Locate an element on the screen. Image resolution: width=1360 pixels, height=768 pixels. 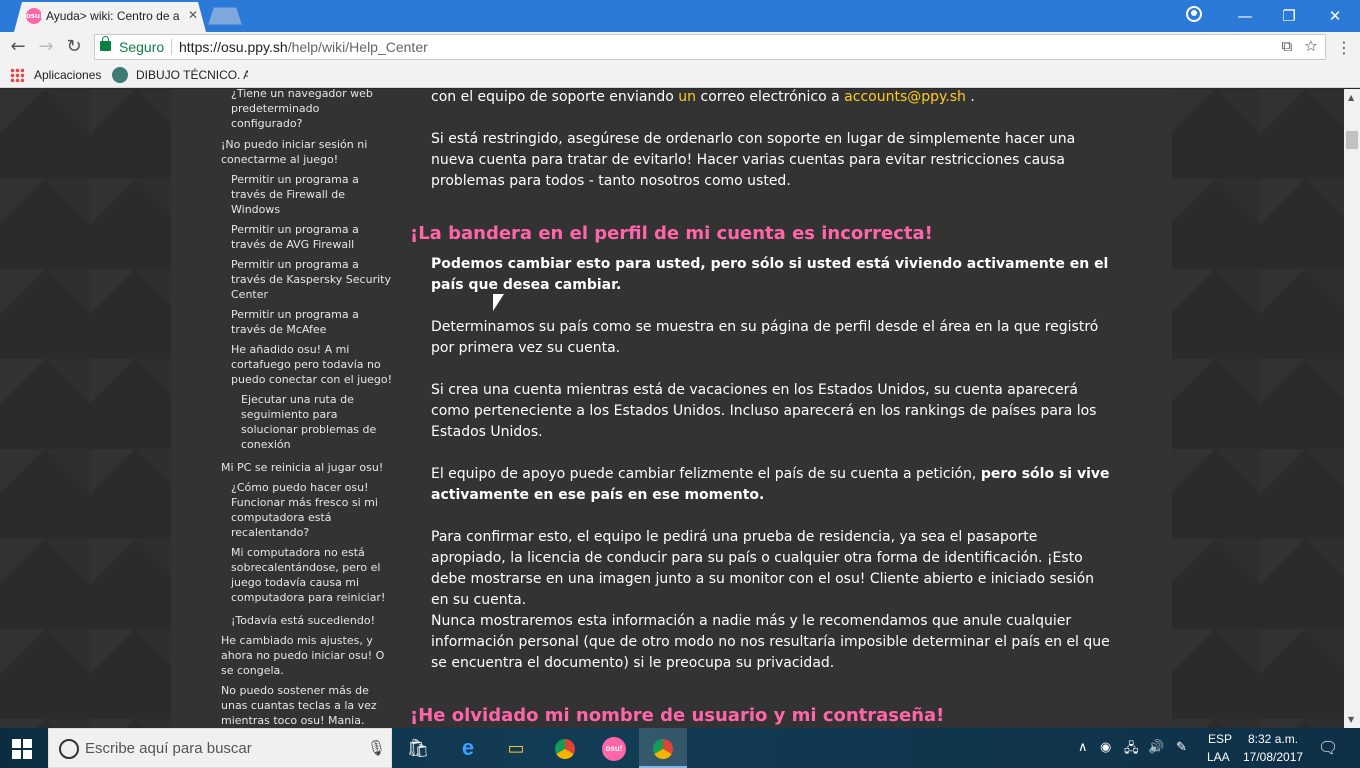
file-explorer-icon: ▭ is located at coordinates (516, 748).